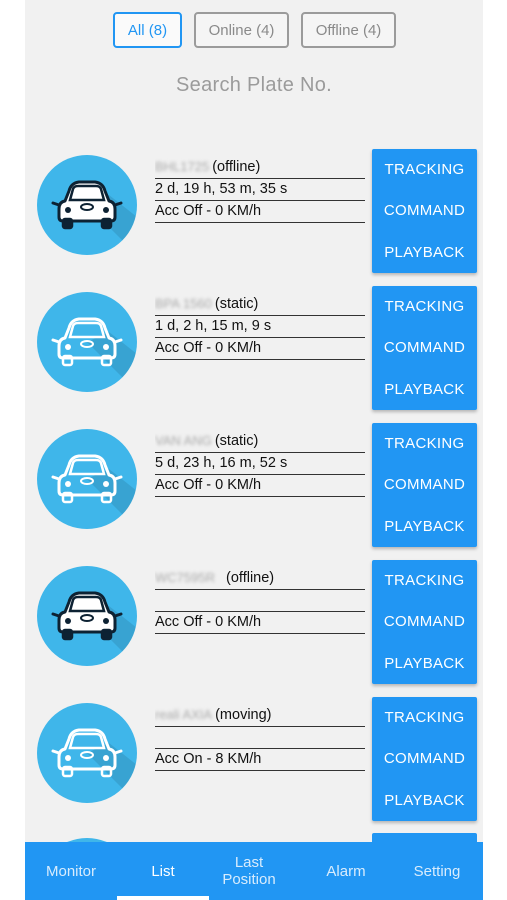  What do you see at coordinates (185, 577) in the screenshot?
I see `plate-number: WC7595R` at bounding box center [185, 577].